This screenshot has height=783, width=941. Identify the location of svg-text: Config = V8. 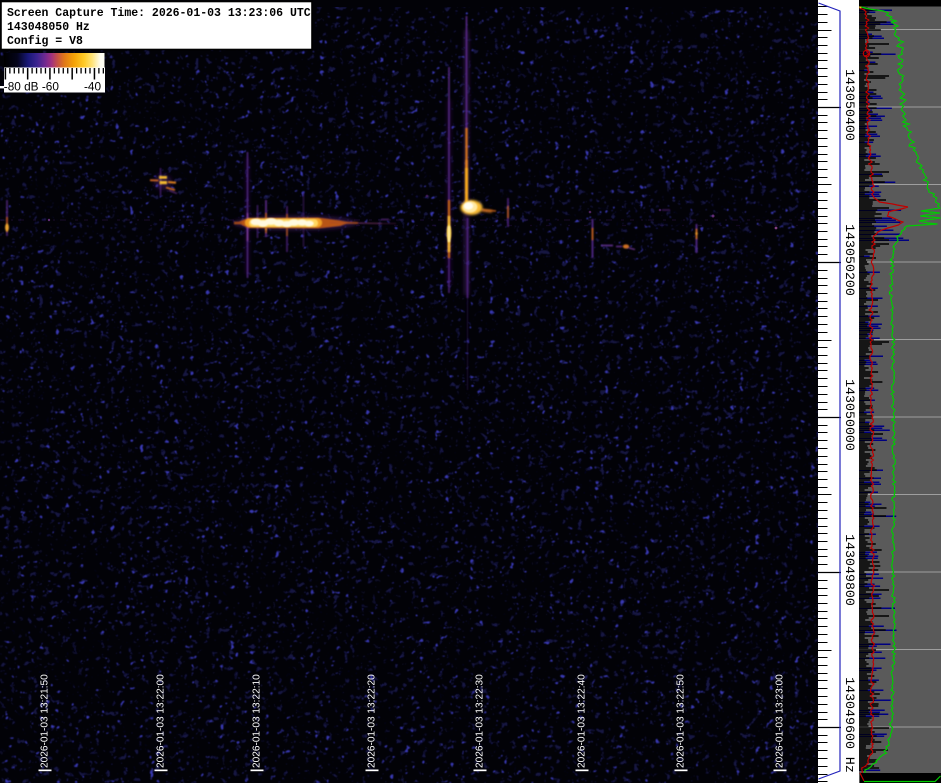
(45, 41).